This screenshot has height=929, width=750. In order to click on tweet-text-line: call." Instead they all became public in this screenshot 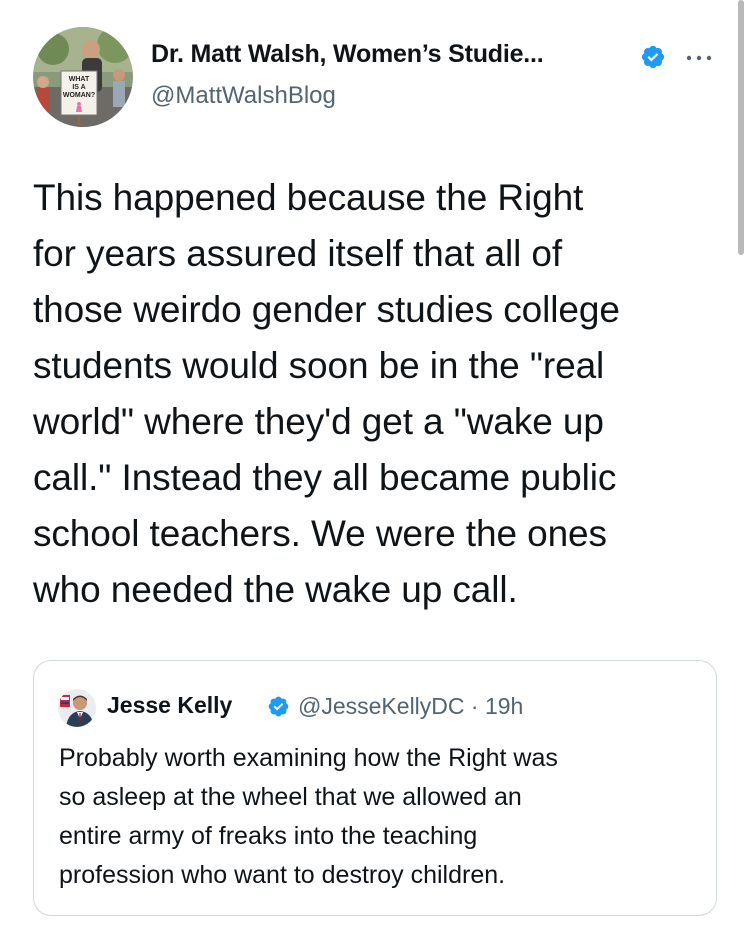, I will do `click(325, 477)`.